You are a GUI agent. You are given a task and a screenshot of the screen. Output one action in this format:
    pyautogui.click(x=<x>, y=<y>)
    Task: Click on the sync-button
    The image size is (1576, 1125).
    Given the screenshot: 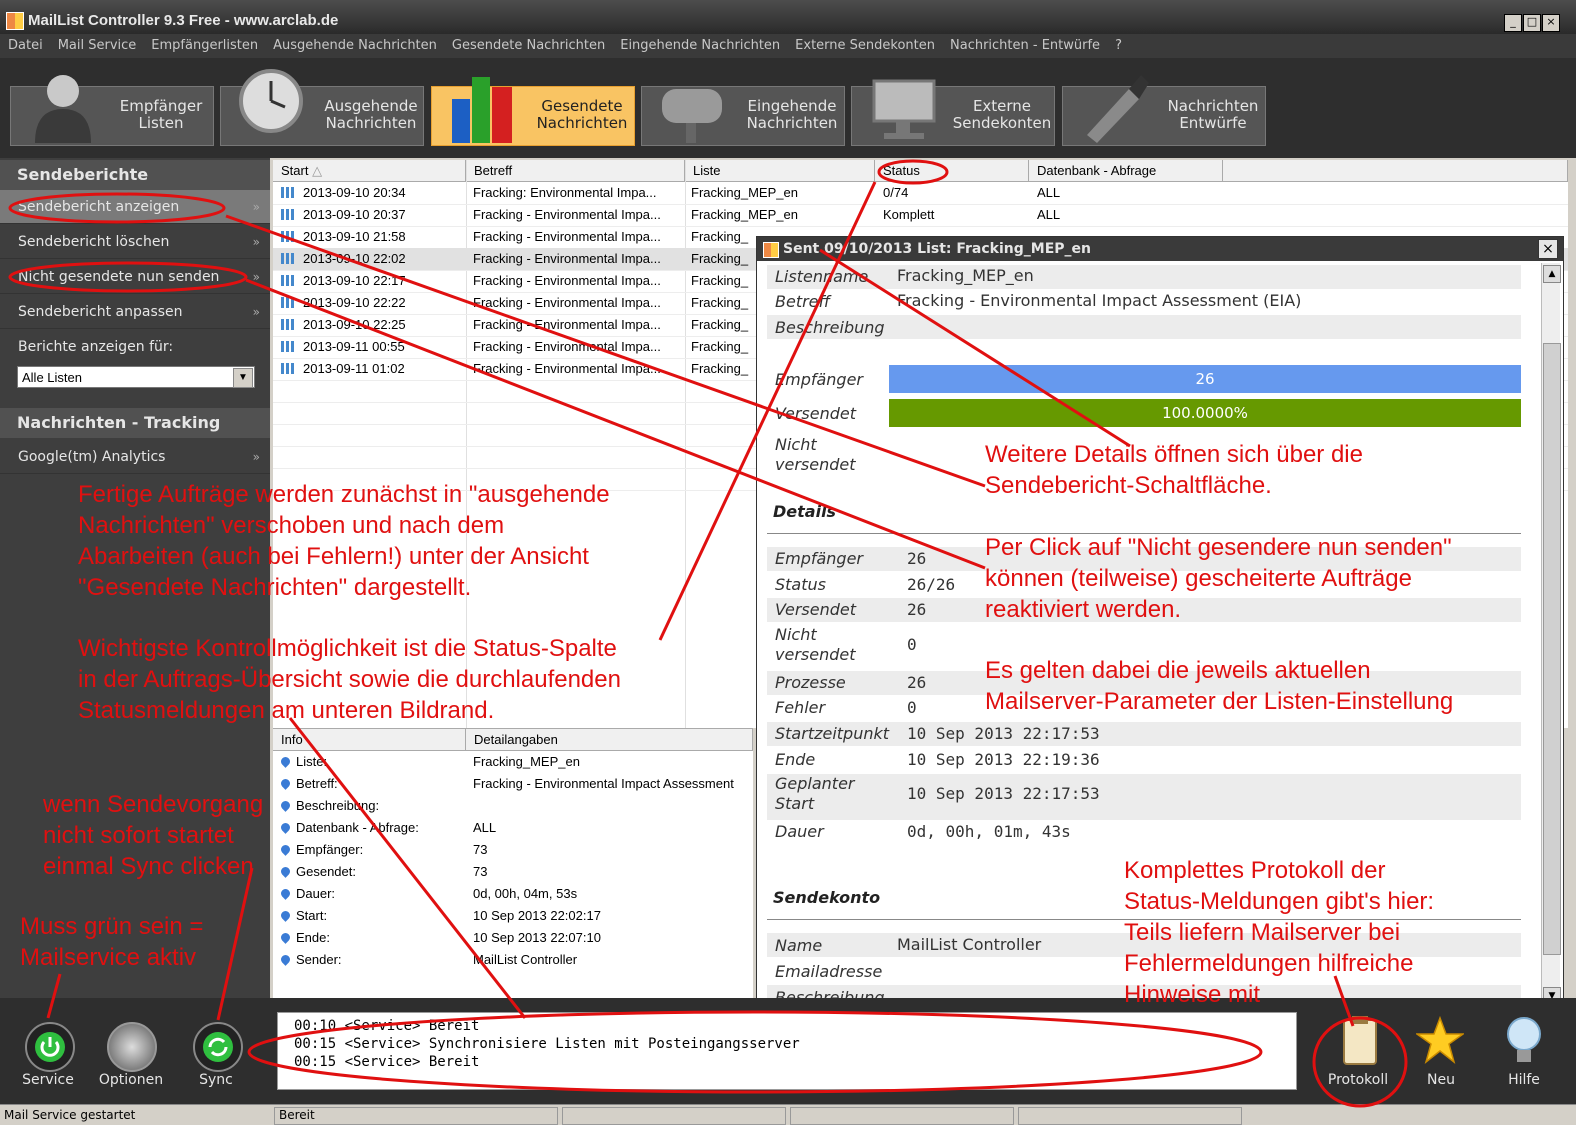 What is the action you would take?
    pyautogui.click(x=218, y=1047)
    